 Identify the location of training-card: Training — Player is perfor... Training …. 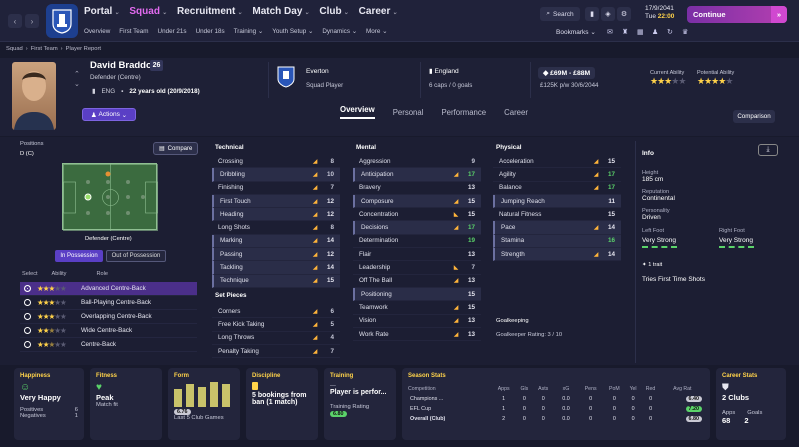
(360, 404).